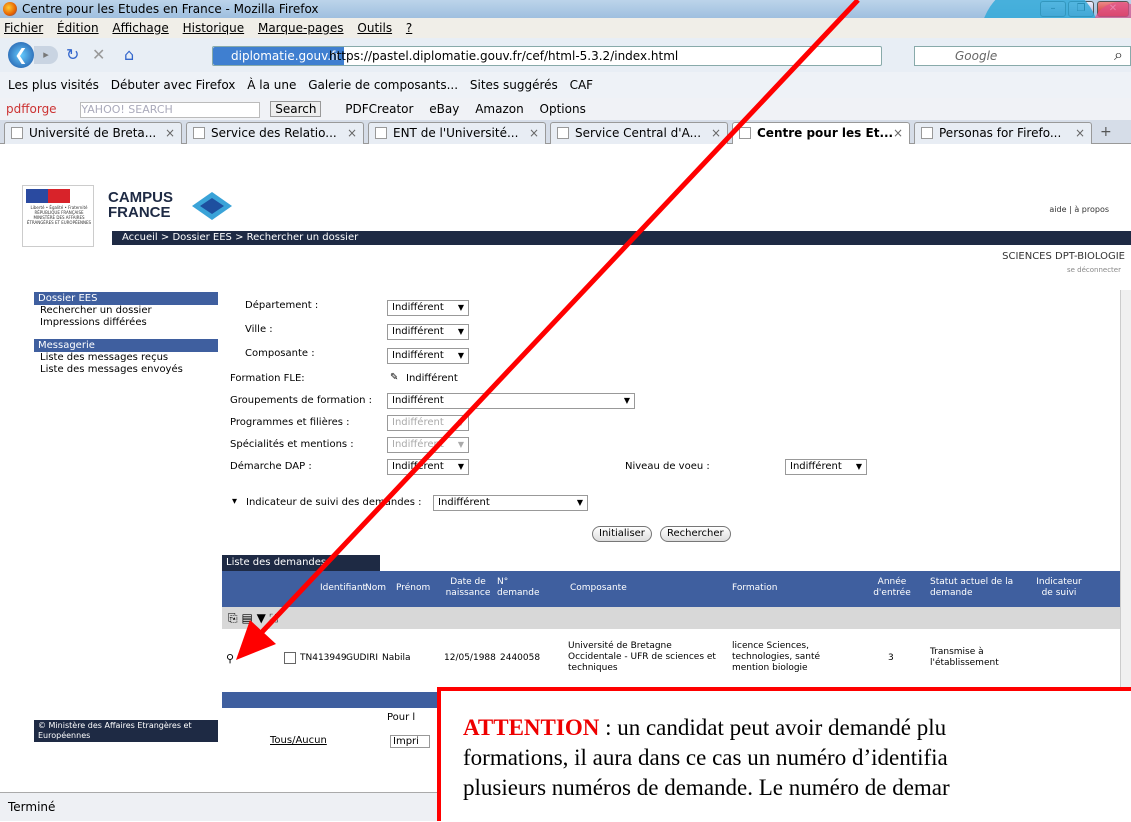  Describe the element at coordinates (428, 356) in the screenshot. I see `composante-select: Indifférent` at that location.